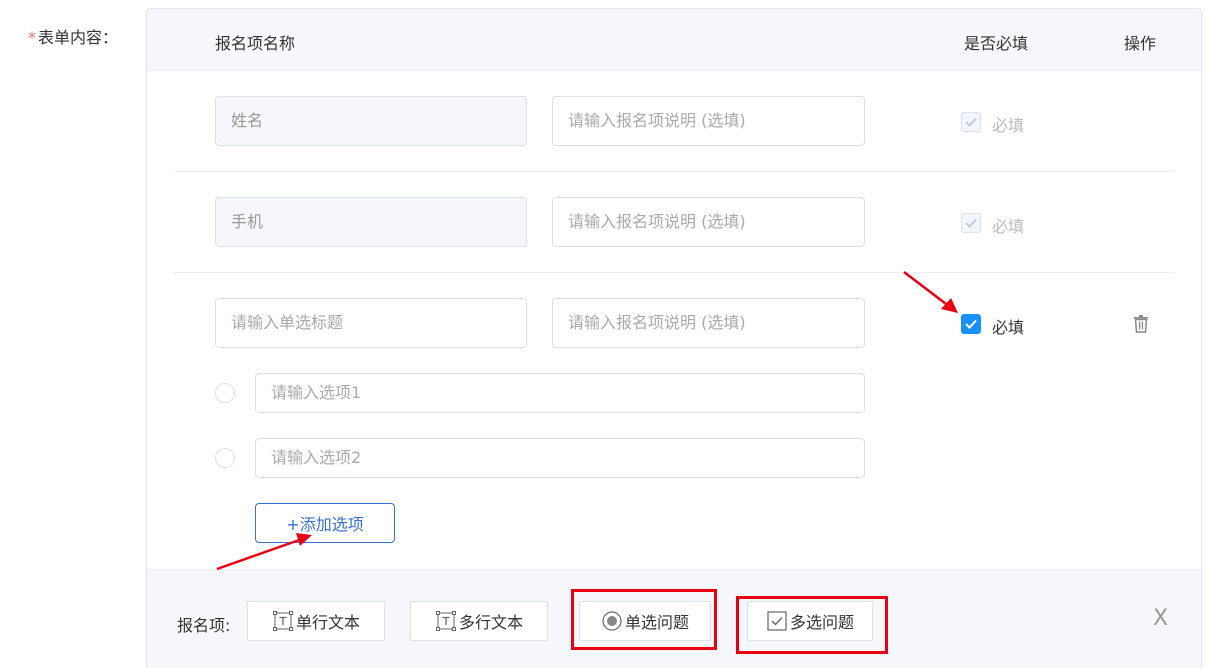 The height and width of the screenshot is (668, 1218). What do you see at coordinates (1141, 324) in the screenshot?
I see `trash-icon` at bounding box center [1141, 324].